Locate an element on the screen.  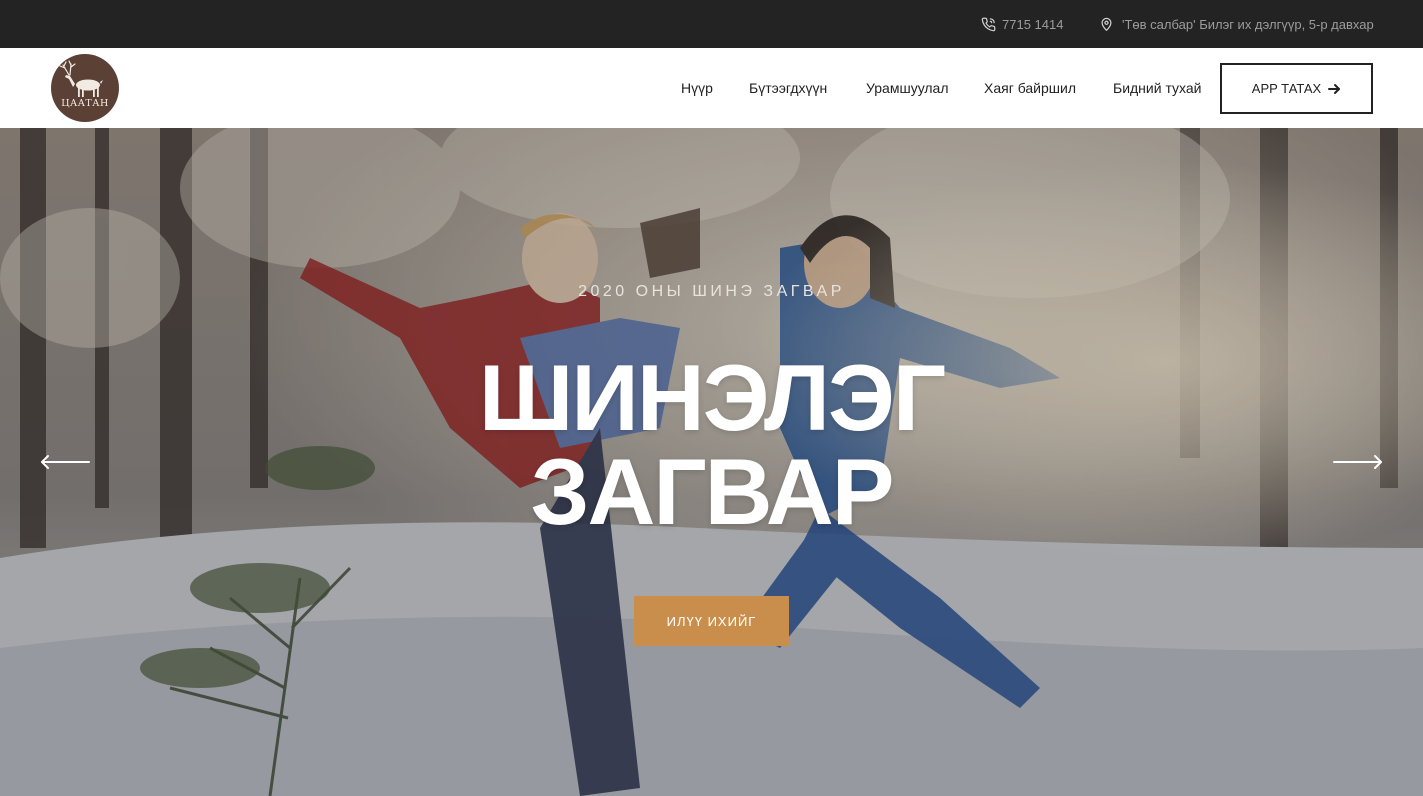
arrow-left-icon is located at coordinates (65, 462).